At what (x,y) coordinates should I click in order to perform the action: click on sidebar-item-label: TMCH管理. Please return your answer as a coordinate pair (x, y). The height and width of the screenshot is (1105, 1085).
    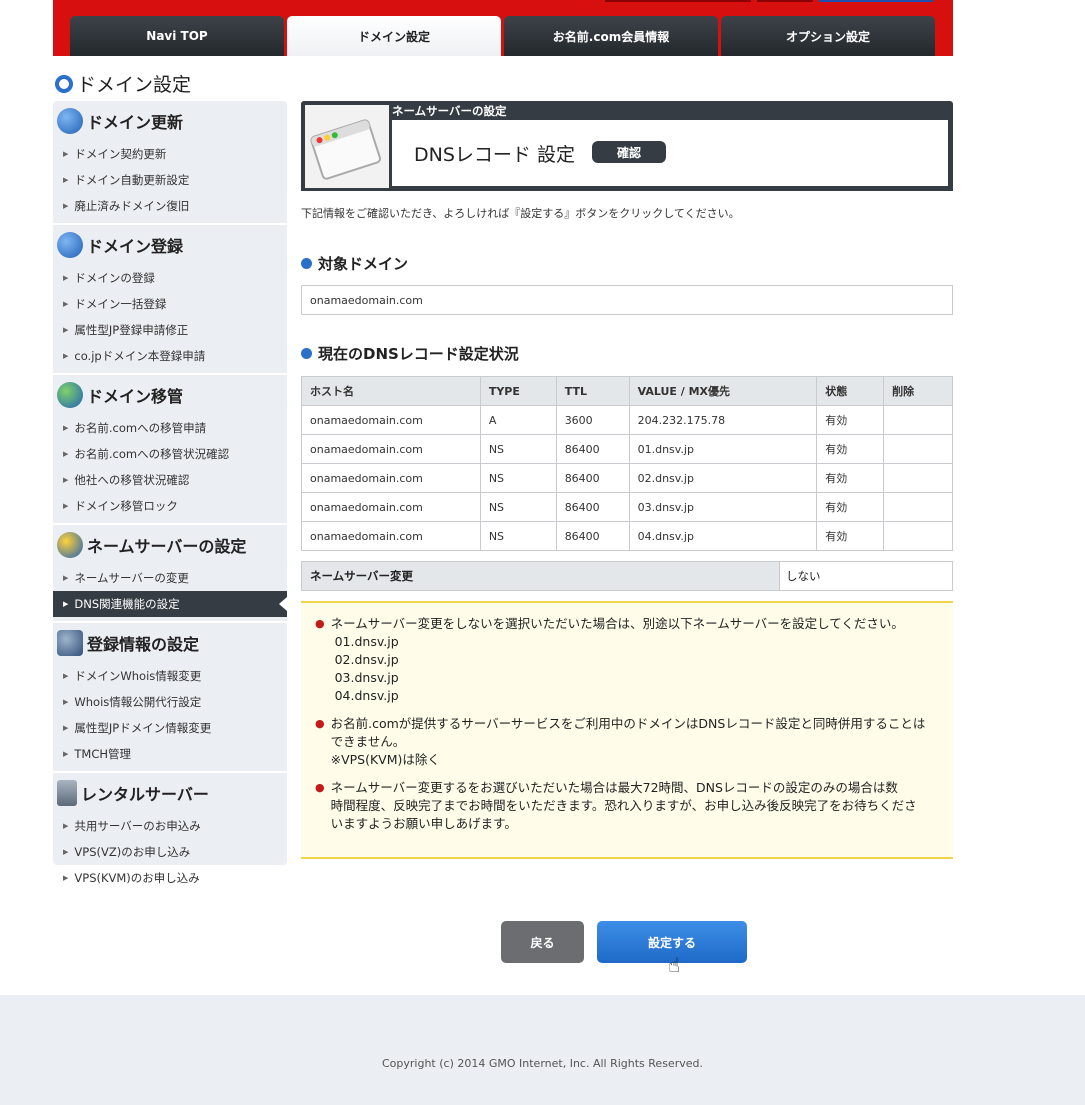
    Looking at the image, I should click on (103, 754).